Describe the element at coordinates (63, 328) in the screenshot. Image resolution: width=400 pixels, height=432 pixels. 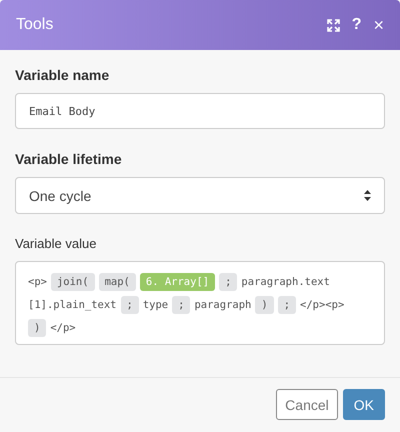
I see `code-text: </p>` at that location.